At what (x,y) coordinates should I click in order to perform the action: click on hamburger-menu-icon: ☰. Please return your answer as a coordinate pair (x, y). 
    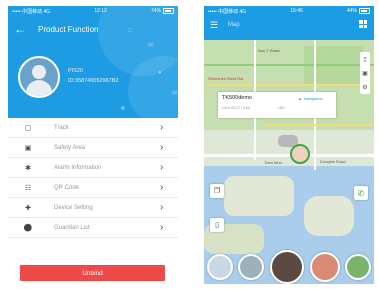
    Looking at the image, I should click on (214, 25).